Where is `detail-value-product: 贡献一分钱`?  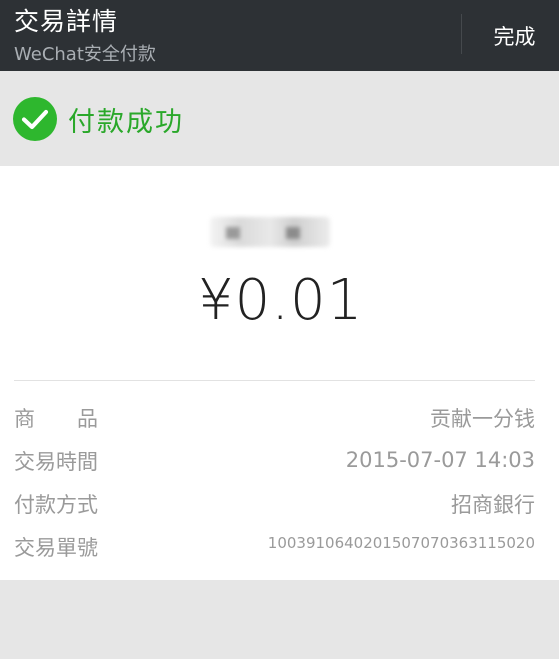 detail-value-product: 贡献一分钱 is located at coordinates (482, 419).